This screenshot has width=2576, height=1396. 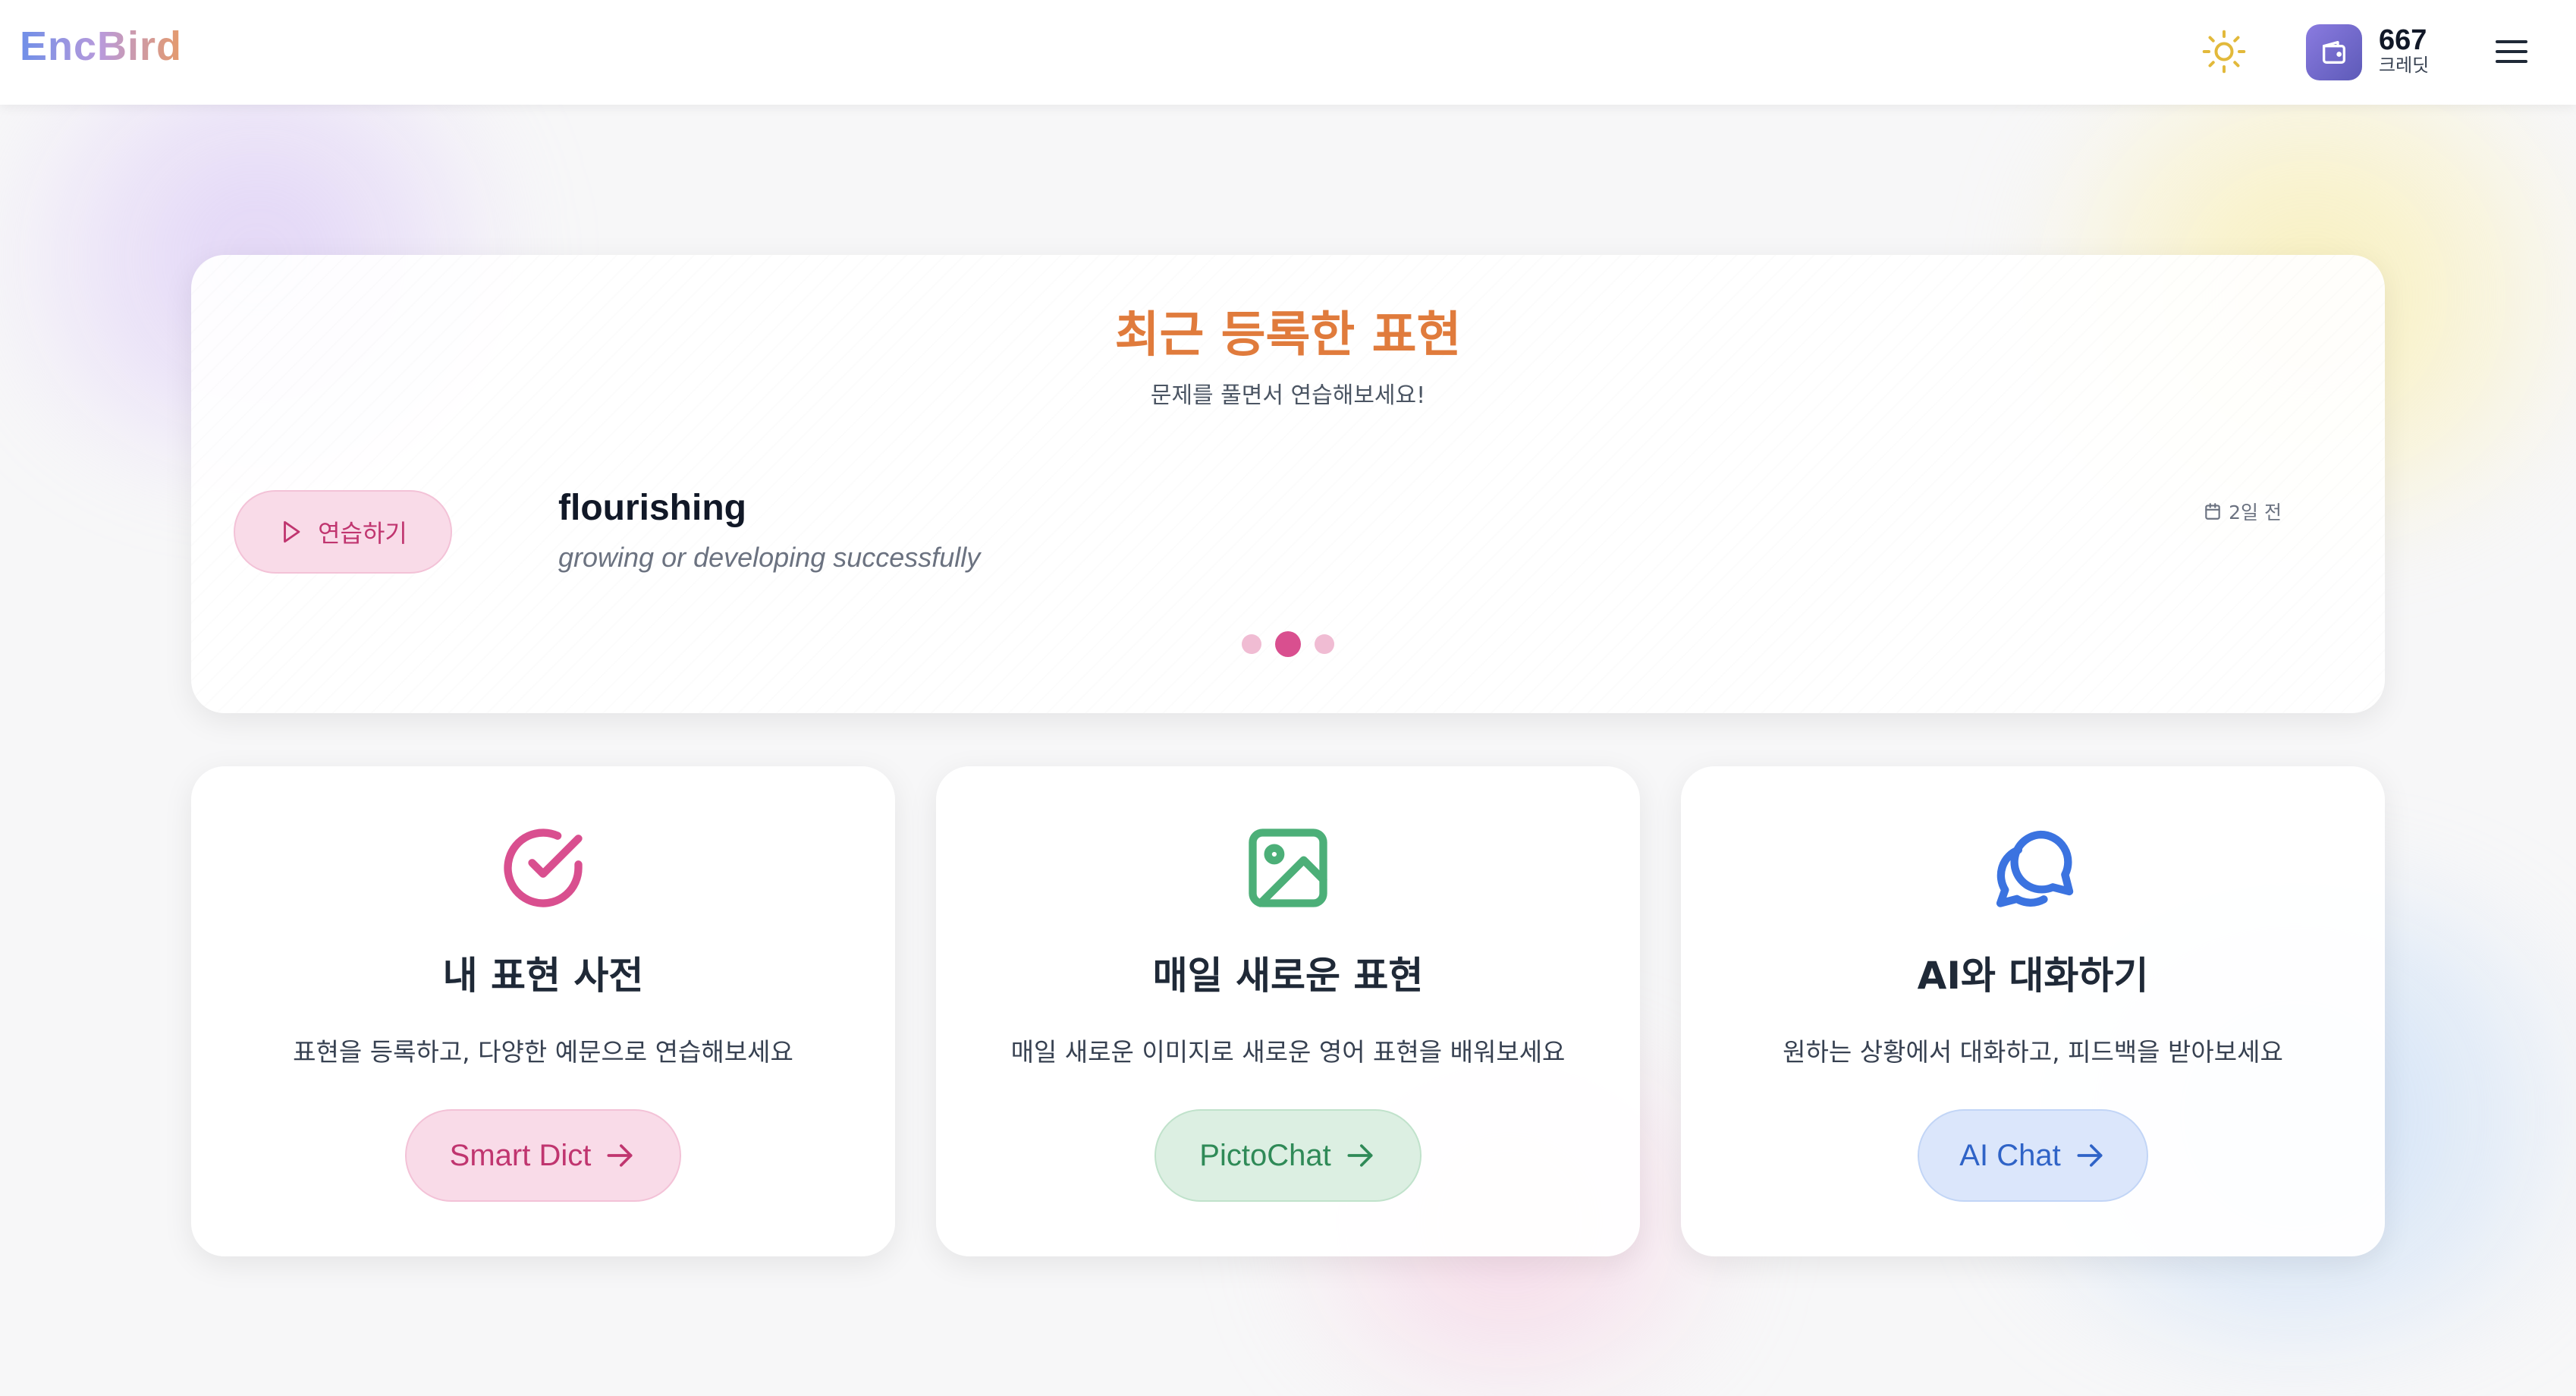 I want to click on carousel-pagination, so click(x=1288, y=644).